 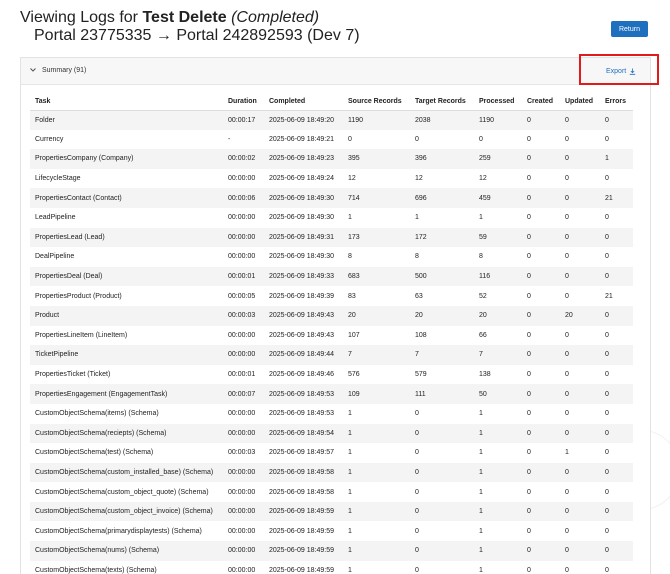 What do you see at coordinates (498, 374) in the screenshot?
I see `table-cell: 138` at bounding box center [498, 374].